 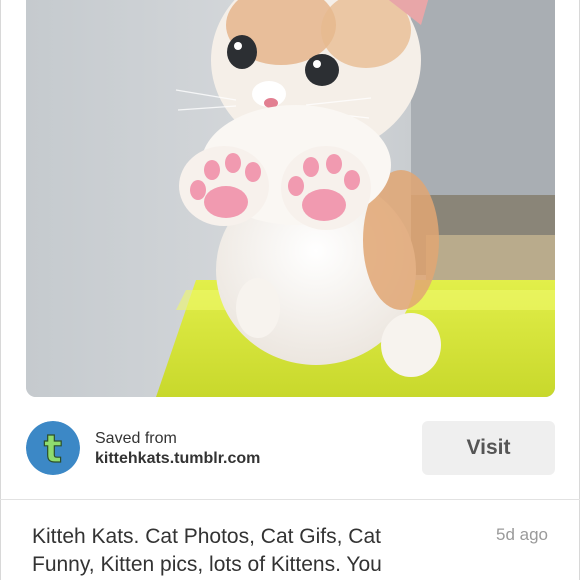 What do you see at coordinates (0, 290) in the screenshot?
I see `left-border` at bounding box center [0, 290].